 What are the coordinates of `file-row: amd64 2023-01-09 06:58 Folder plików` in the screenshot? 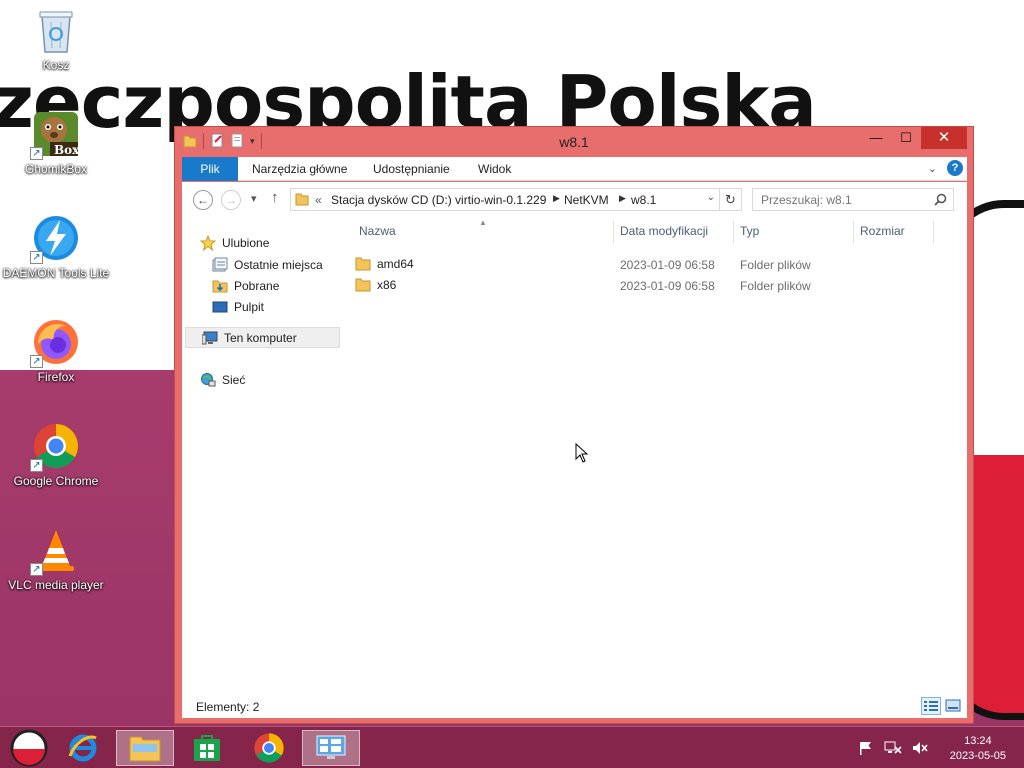 It's located at (652, 264).